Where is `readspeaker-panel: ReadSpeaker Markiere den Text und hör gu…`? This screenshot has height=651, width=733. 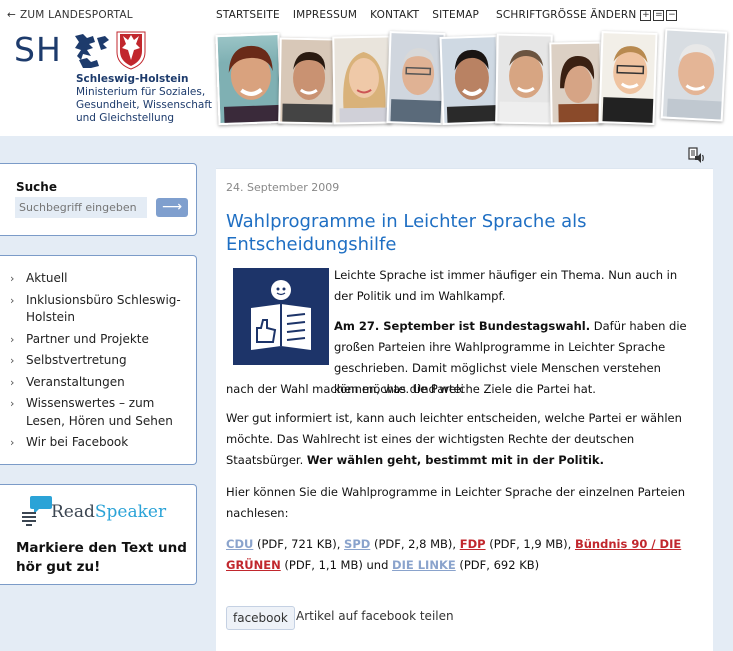 readspeaker-panel: ReadSpeaker Markiere den Text und hör gu… is located at coordinates (98, 534).